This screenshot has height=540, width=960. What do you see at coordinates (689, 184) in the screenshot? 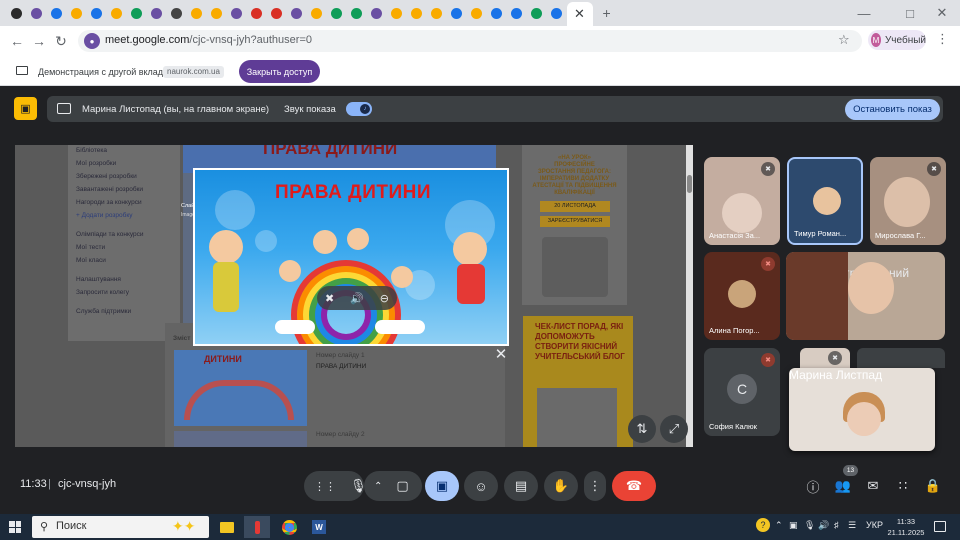
I see `scrollbar-thumb` at bounding box center [689, 184].